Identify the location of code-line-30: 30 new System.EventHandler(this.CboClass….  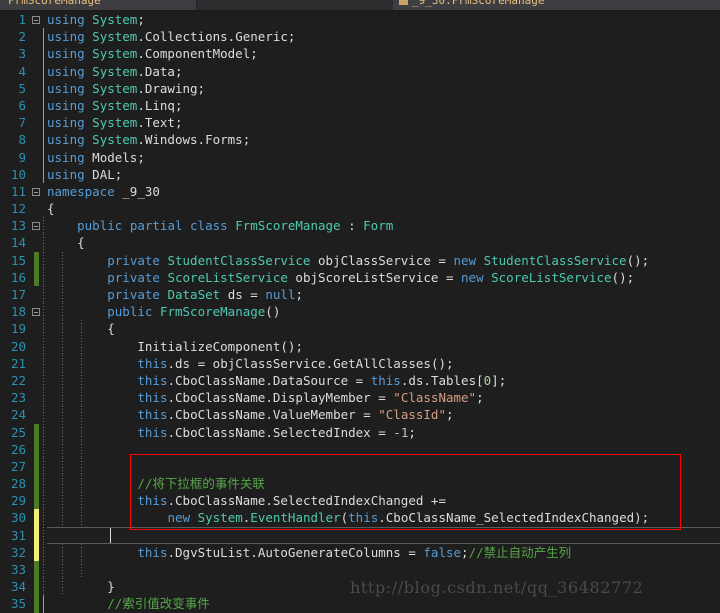
(360, 518).